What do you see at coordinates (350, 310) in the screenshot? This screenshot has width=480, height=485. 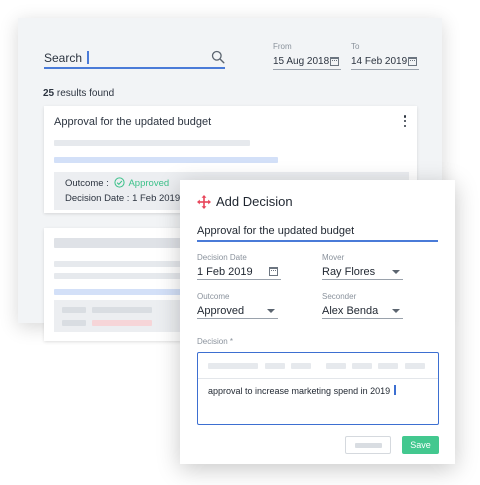 I see `seconder-value: Alex Benda` at bounding box center [350, 310].